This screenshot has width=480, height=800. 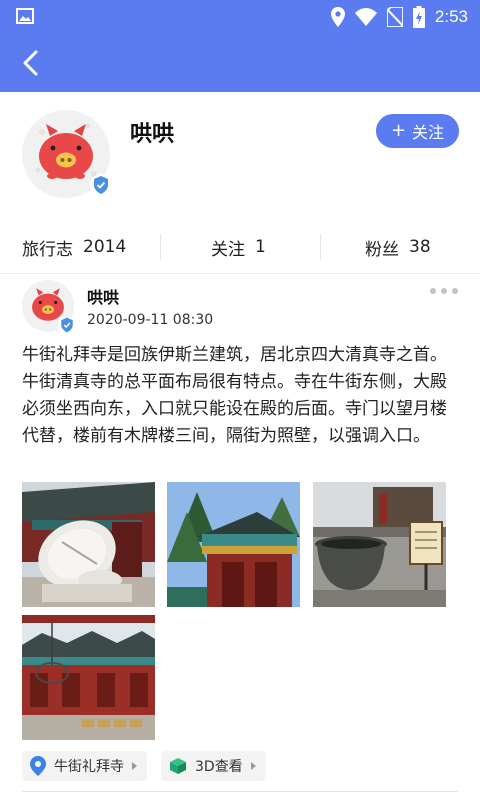 I want to click on more-options-button, so click(x=444, y=291).